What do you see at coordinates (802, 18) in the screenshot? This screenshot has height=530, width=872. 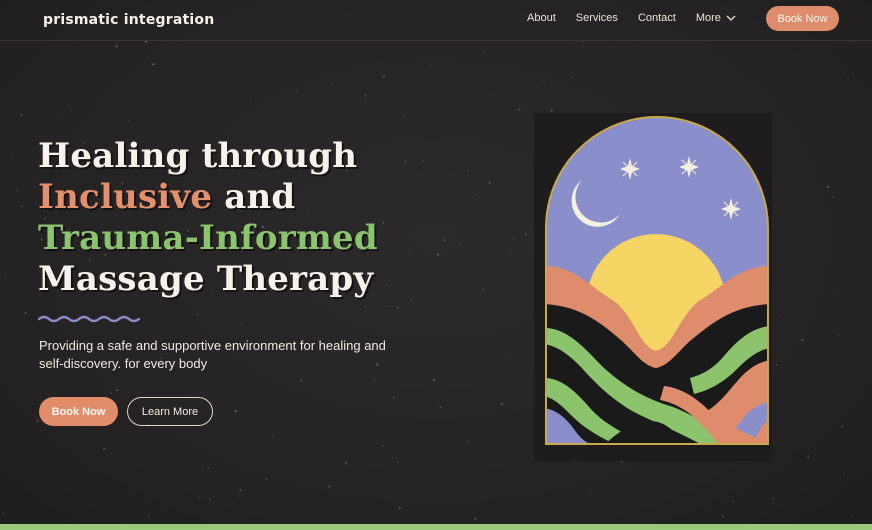 I see `header-book-now-button: Book Now` at bounding box center [802, 18].